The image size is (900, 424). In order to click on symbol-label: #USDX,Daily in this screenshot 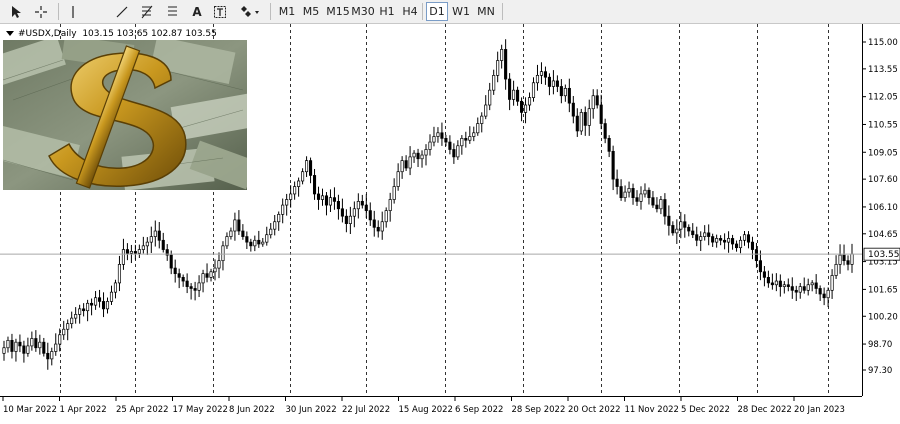, I will do `click(47, 34)`.